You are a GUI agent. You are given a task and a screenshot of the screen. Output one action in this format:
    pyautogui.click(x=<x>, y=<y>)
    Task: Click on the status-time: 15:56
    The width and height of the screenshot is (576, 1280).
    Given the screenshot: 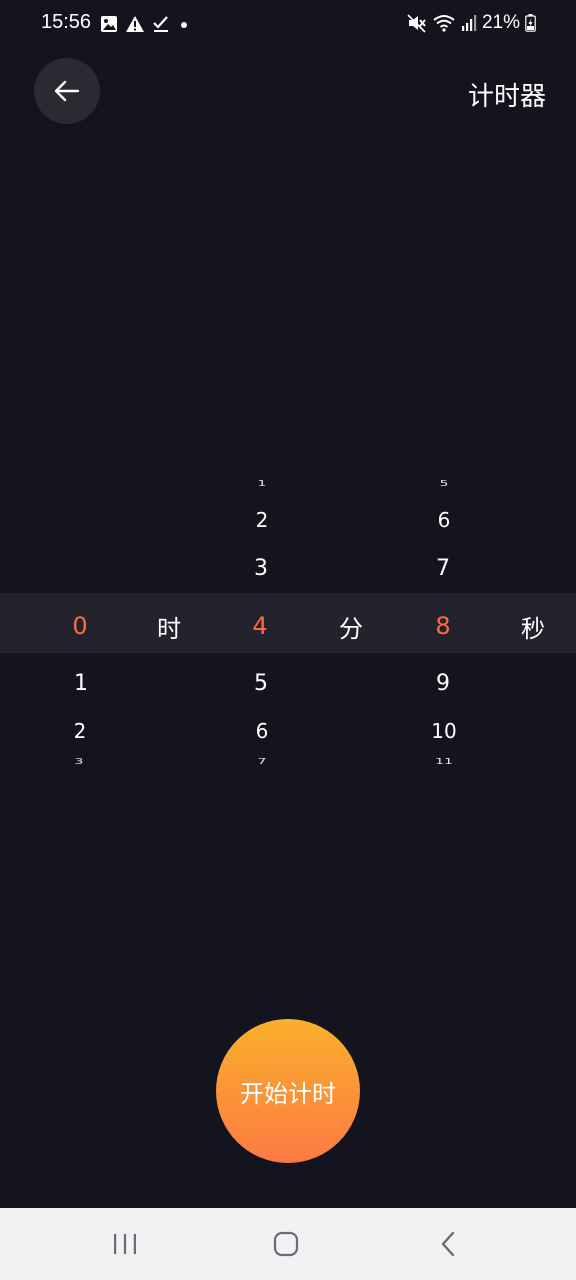 What is the action you would take?
    pyautogui.click(x=66, y=22)
    